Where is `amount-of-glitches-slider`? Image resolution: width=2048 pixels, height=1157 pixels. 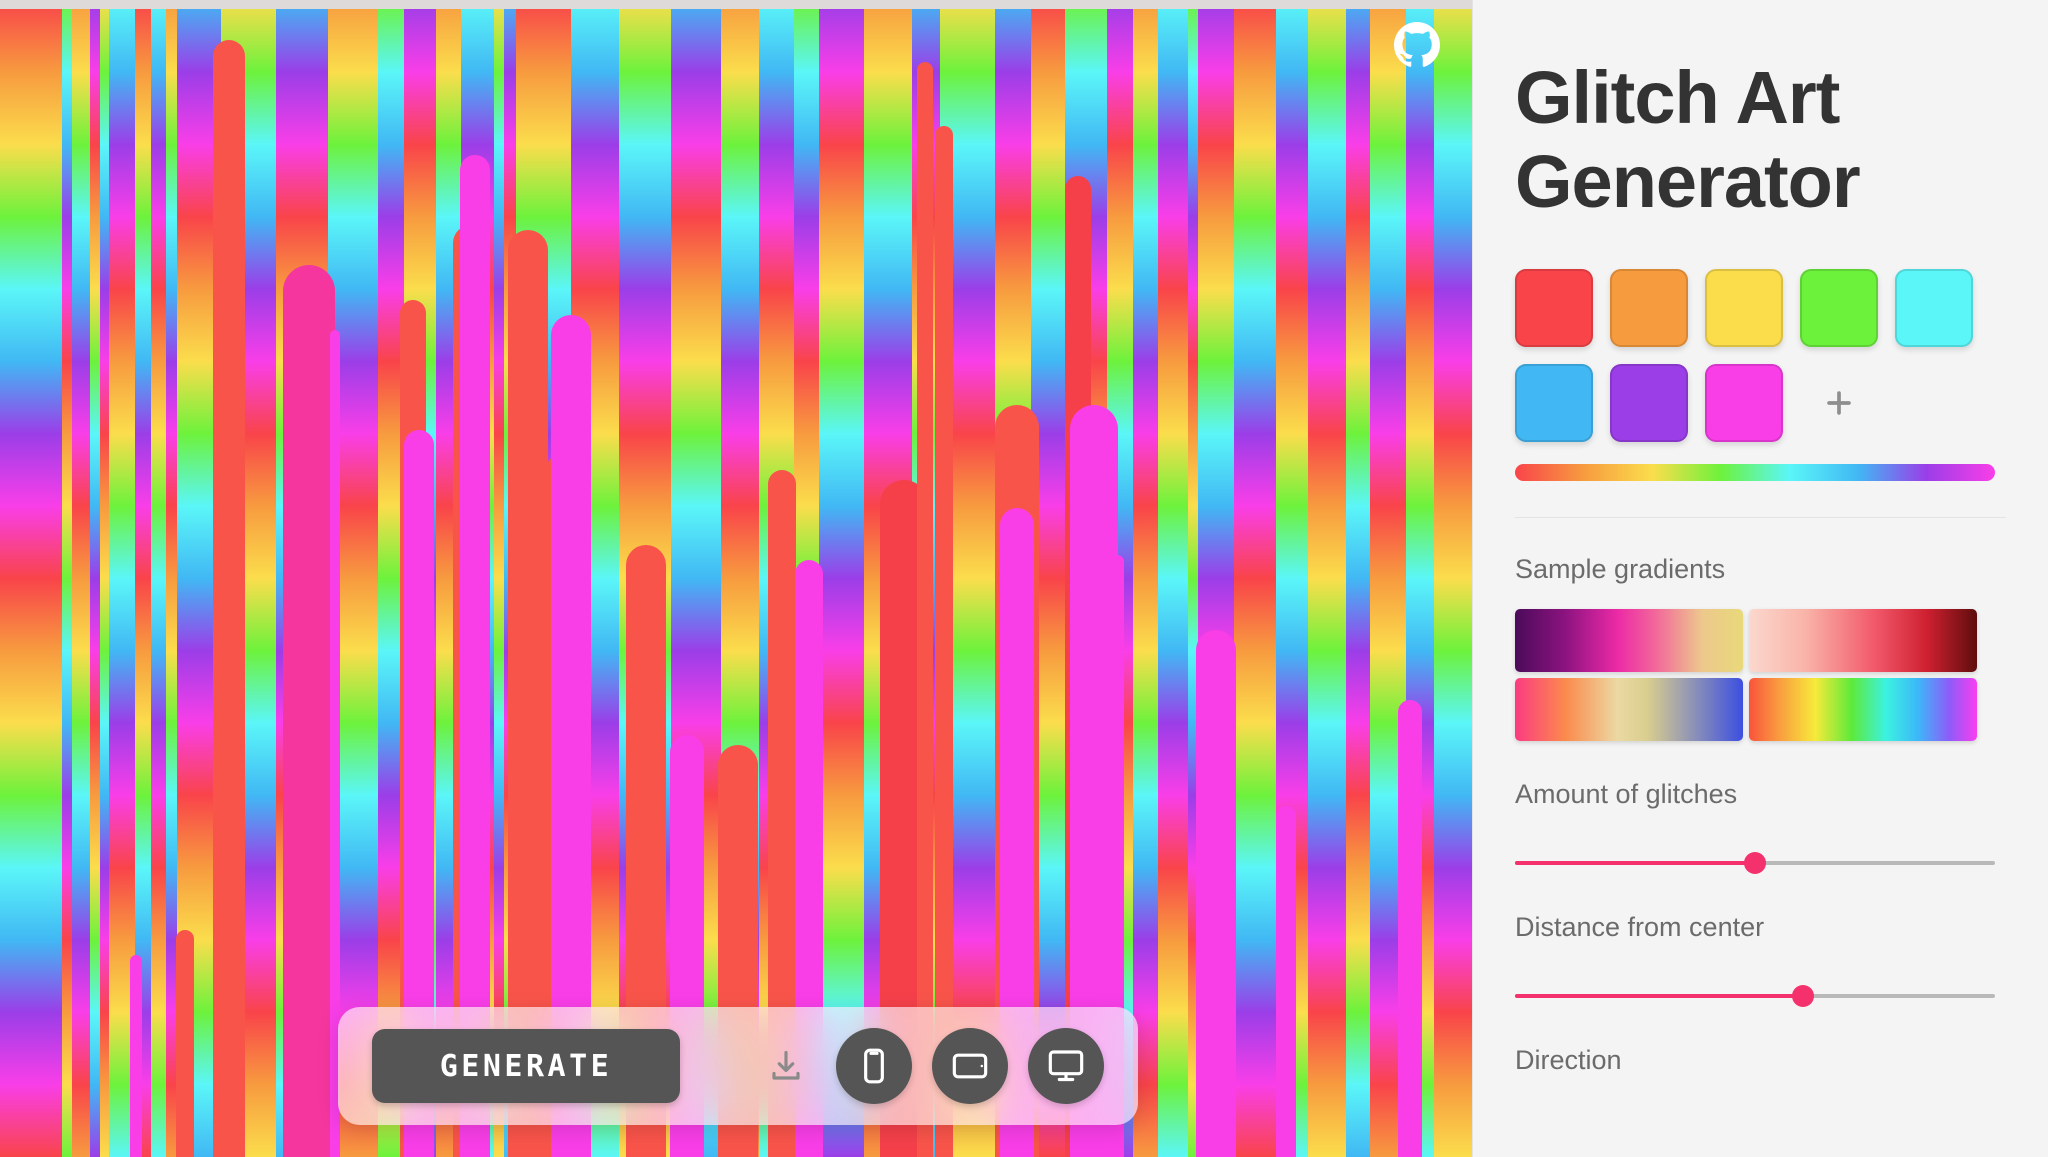 amount-of-glitches-slider is located at coordinates (1755, 862).